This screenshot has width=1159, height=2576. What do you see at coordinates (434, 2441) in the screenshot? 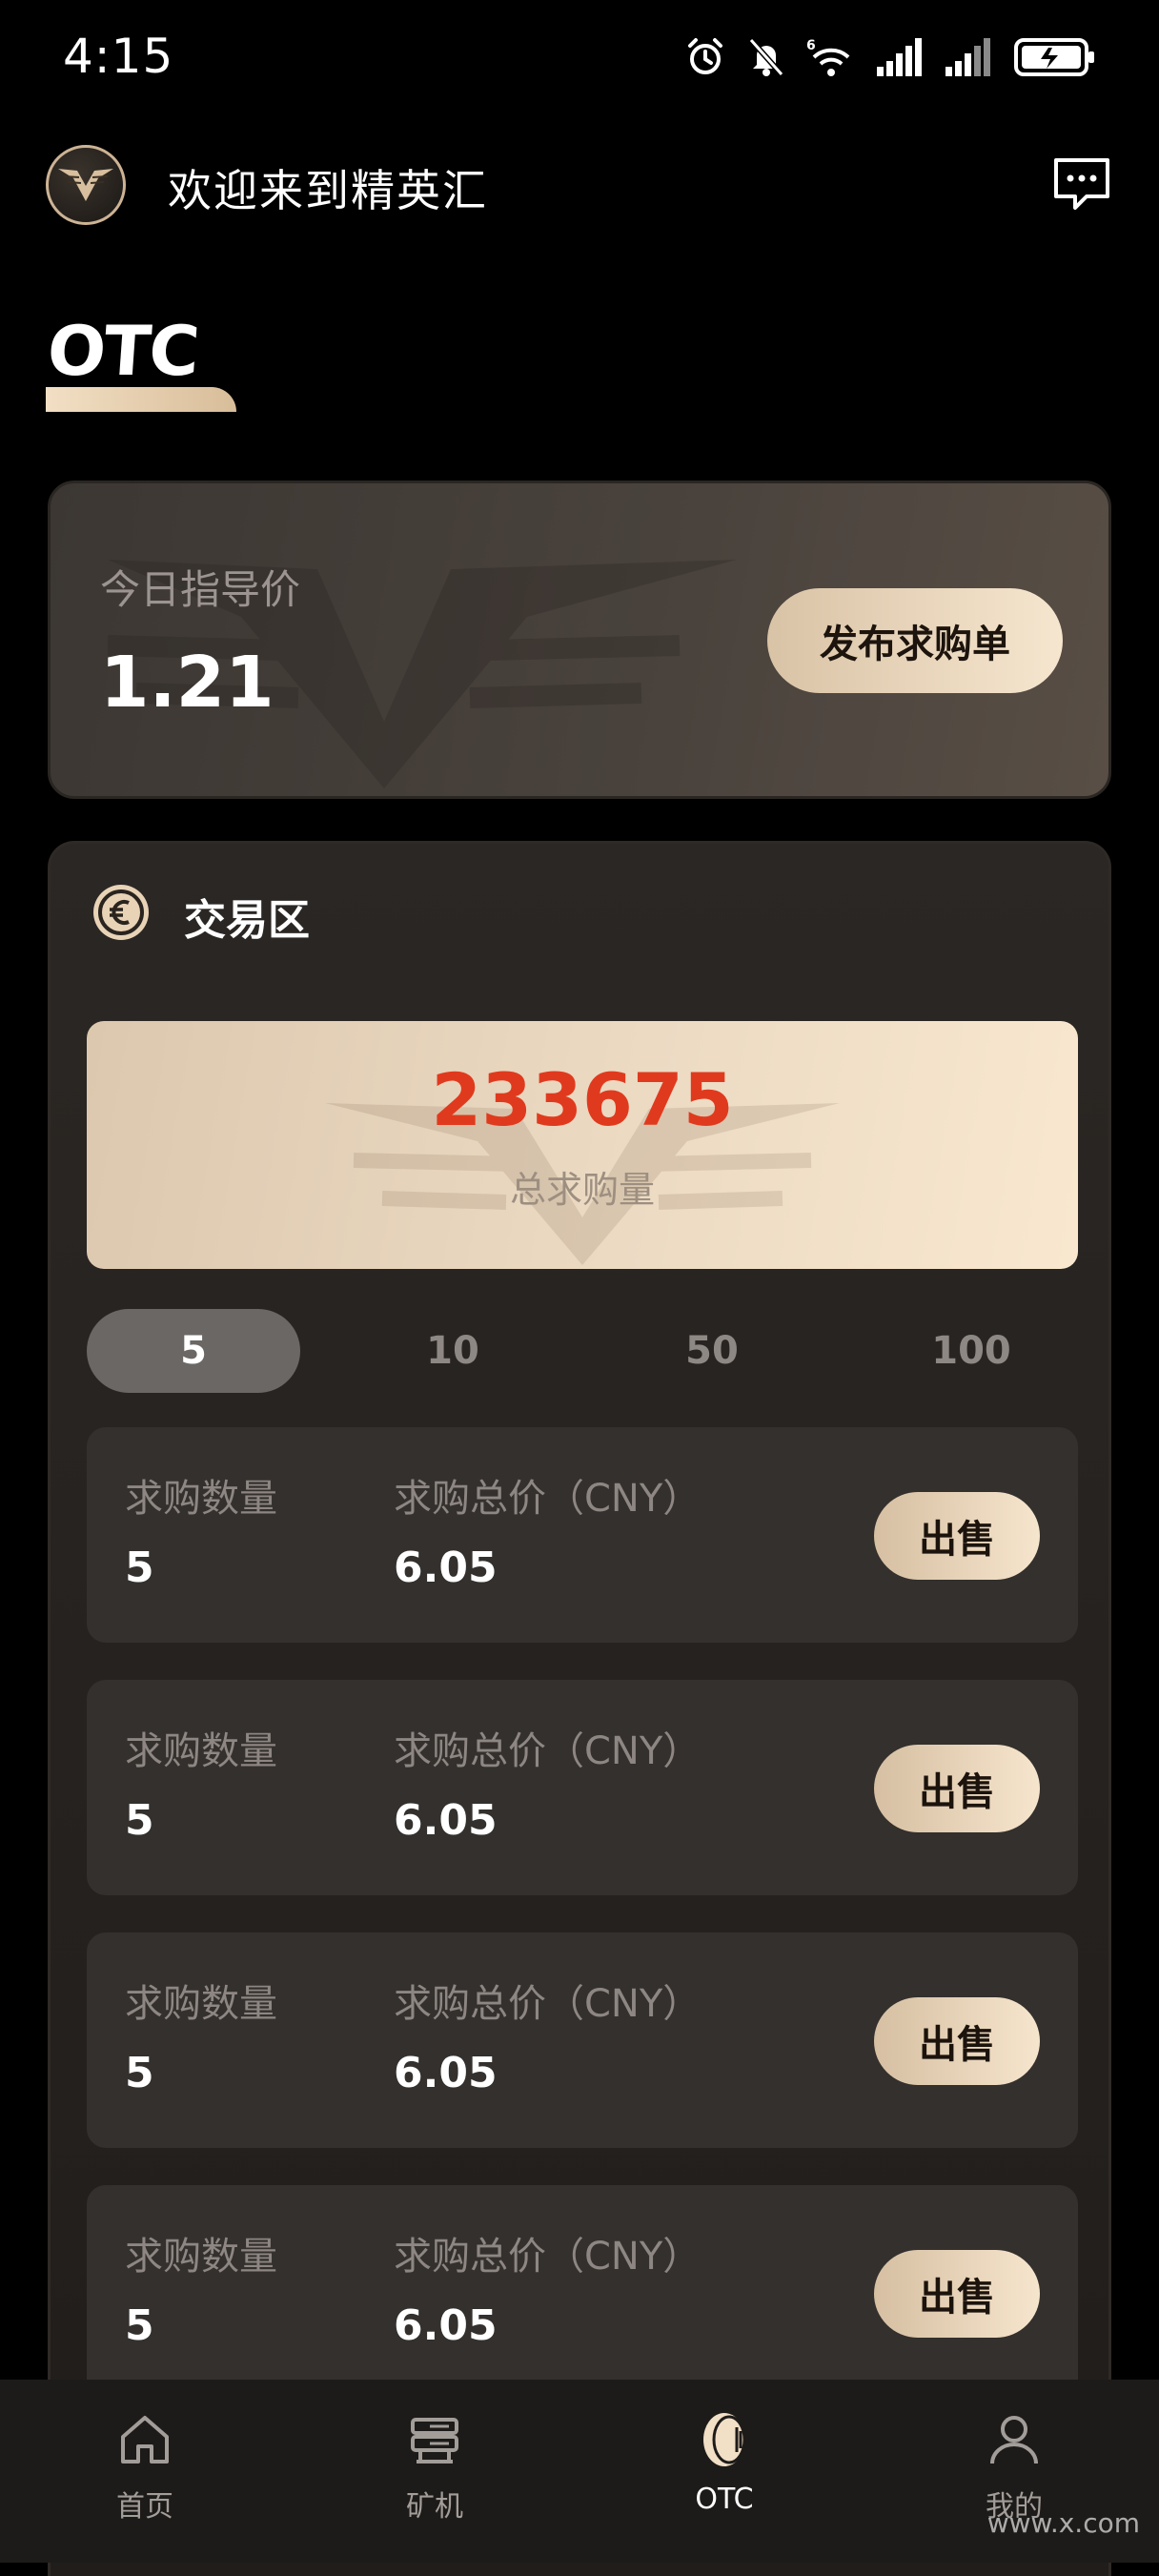
I see `miner-icon` at bounding box center [434, 2441].